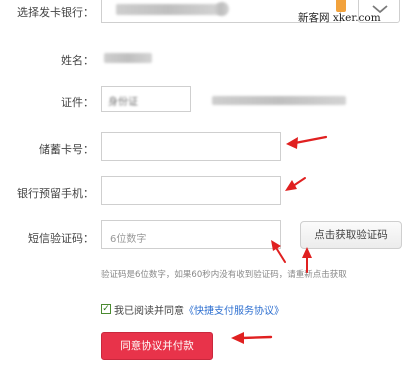  What do you see at coordinates (77, 102) in the screenshot?
I see `id-label: 证件：` at bounding box center [77, 102].